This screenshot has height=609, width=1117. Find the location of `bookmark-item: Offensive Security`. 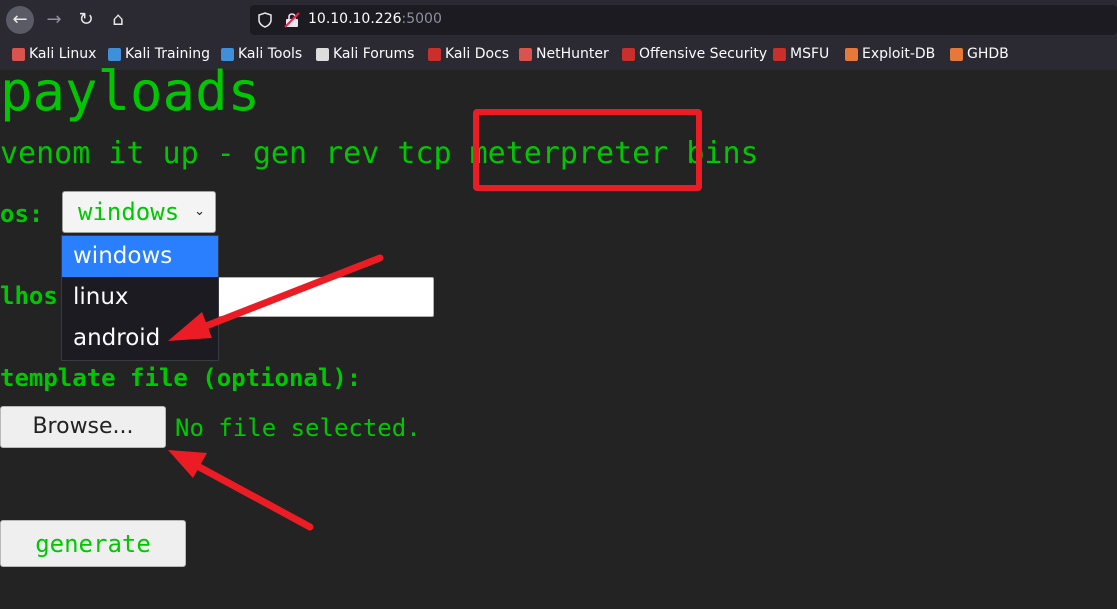

bookmark-item: Offensive Security is located at coordinates (694, 54).